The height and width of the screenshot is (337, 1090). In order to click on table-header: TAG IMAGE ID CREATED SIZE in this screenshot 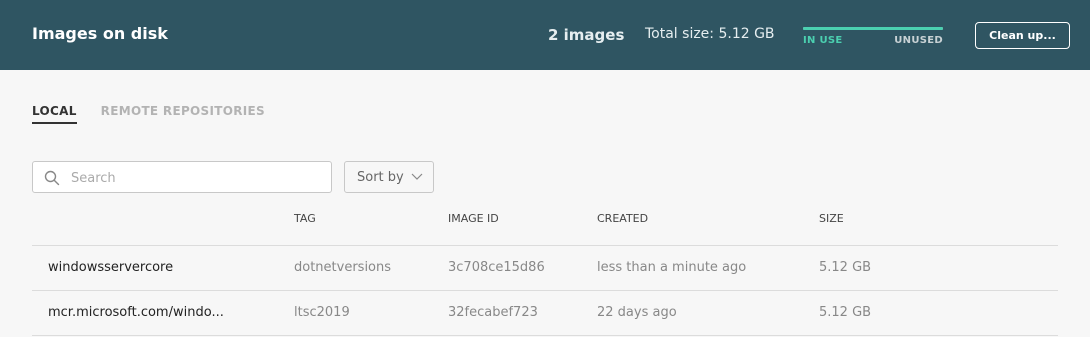, I will do `click(545, 223)`.